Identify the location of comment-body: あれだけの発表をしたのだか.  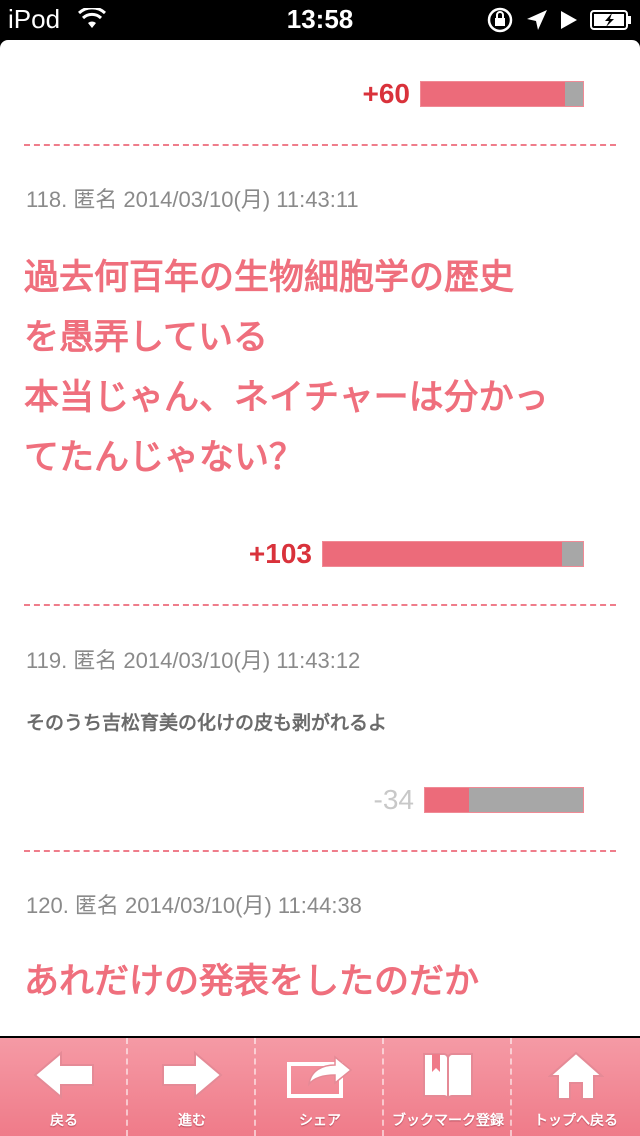
(319, 982).